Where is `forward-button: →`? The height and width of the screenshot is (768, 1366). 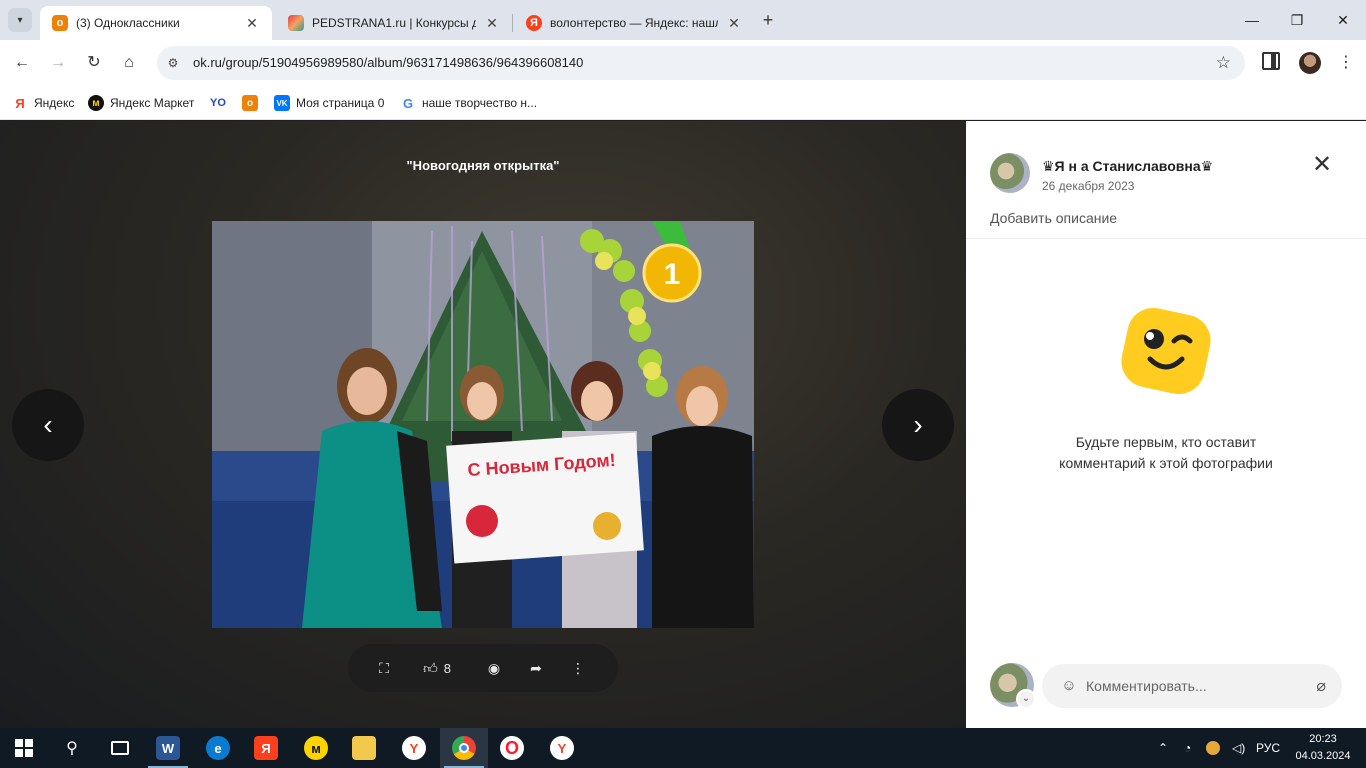 forward-button: → is located at coordinates (58, 63).